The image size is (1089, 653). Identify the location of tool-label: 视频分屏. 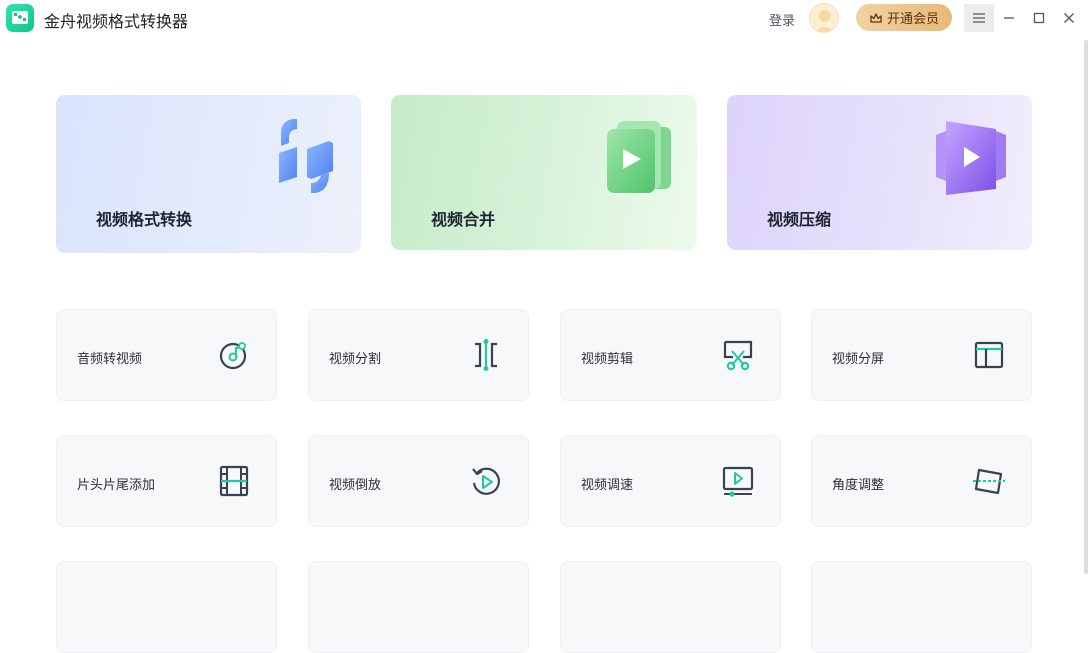
(858, 359).